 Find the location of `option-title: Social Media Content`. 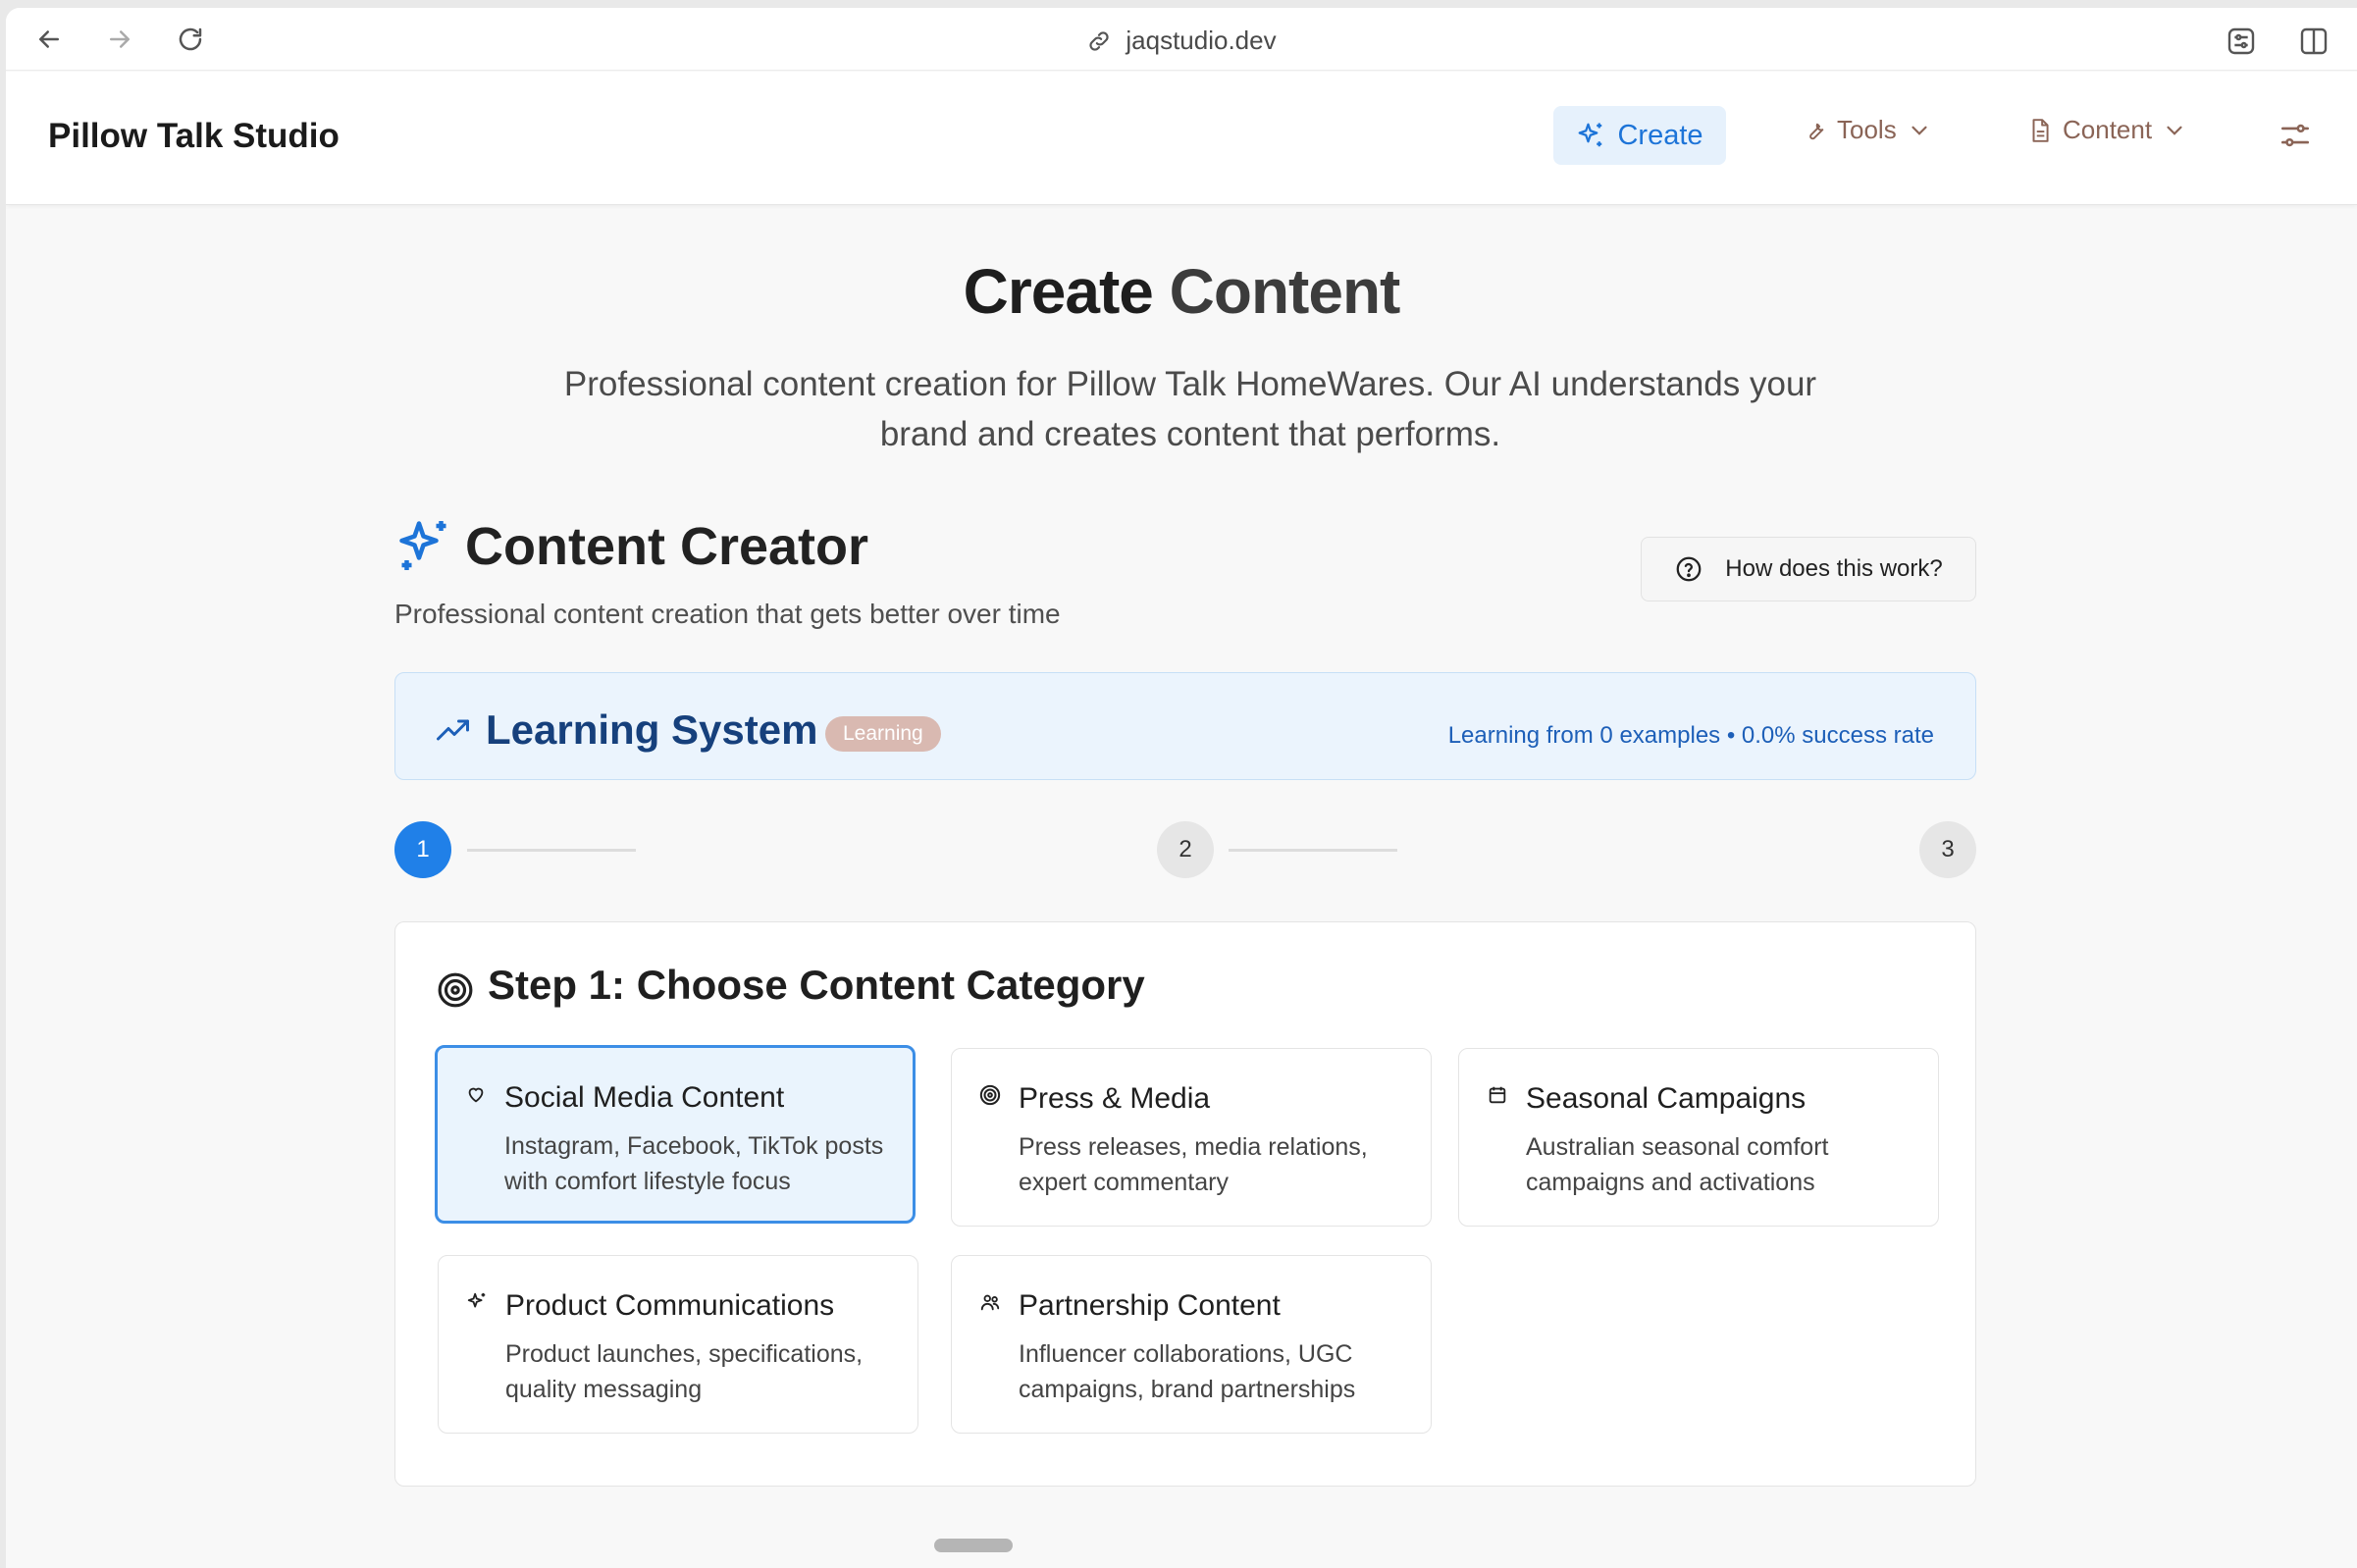

option-title: Social Media Content is located at coordinates (644, 1097).